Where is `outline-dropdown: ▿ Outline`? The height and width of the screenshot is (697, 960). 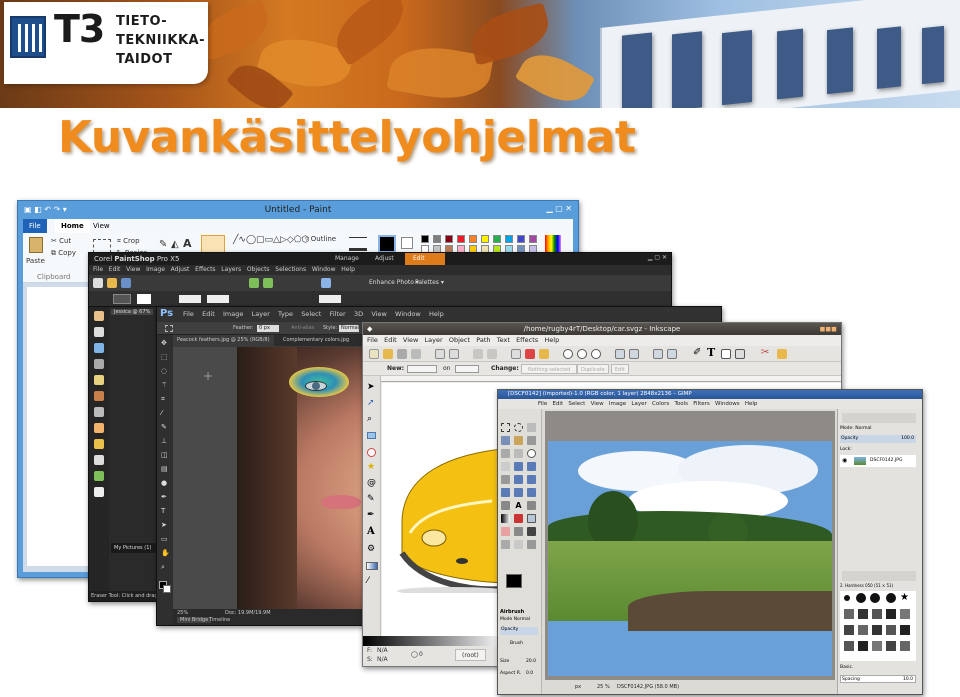
outline-dropdown: ▿ Outline is located at coordinates (320, 239).